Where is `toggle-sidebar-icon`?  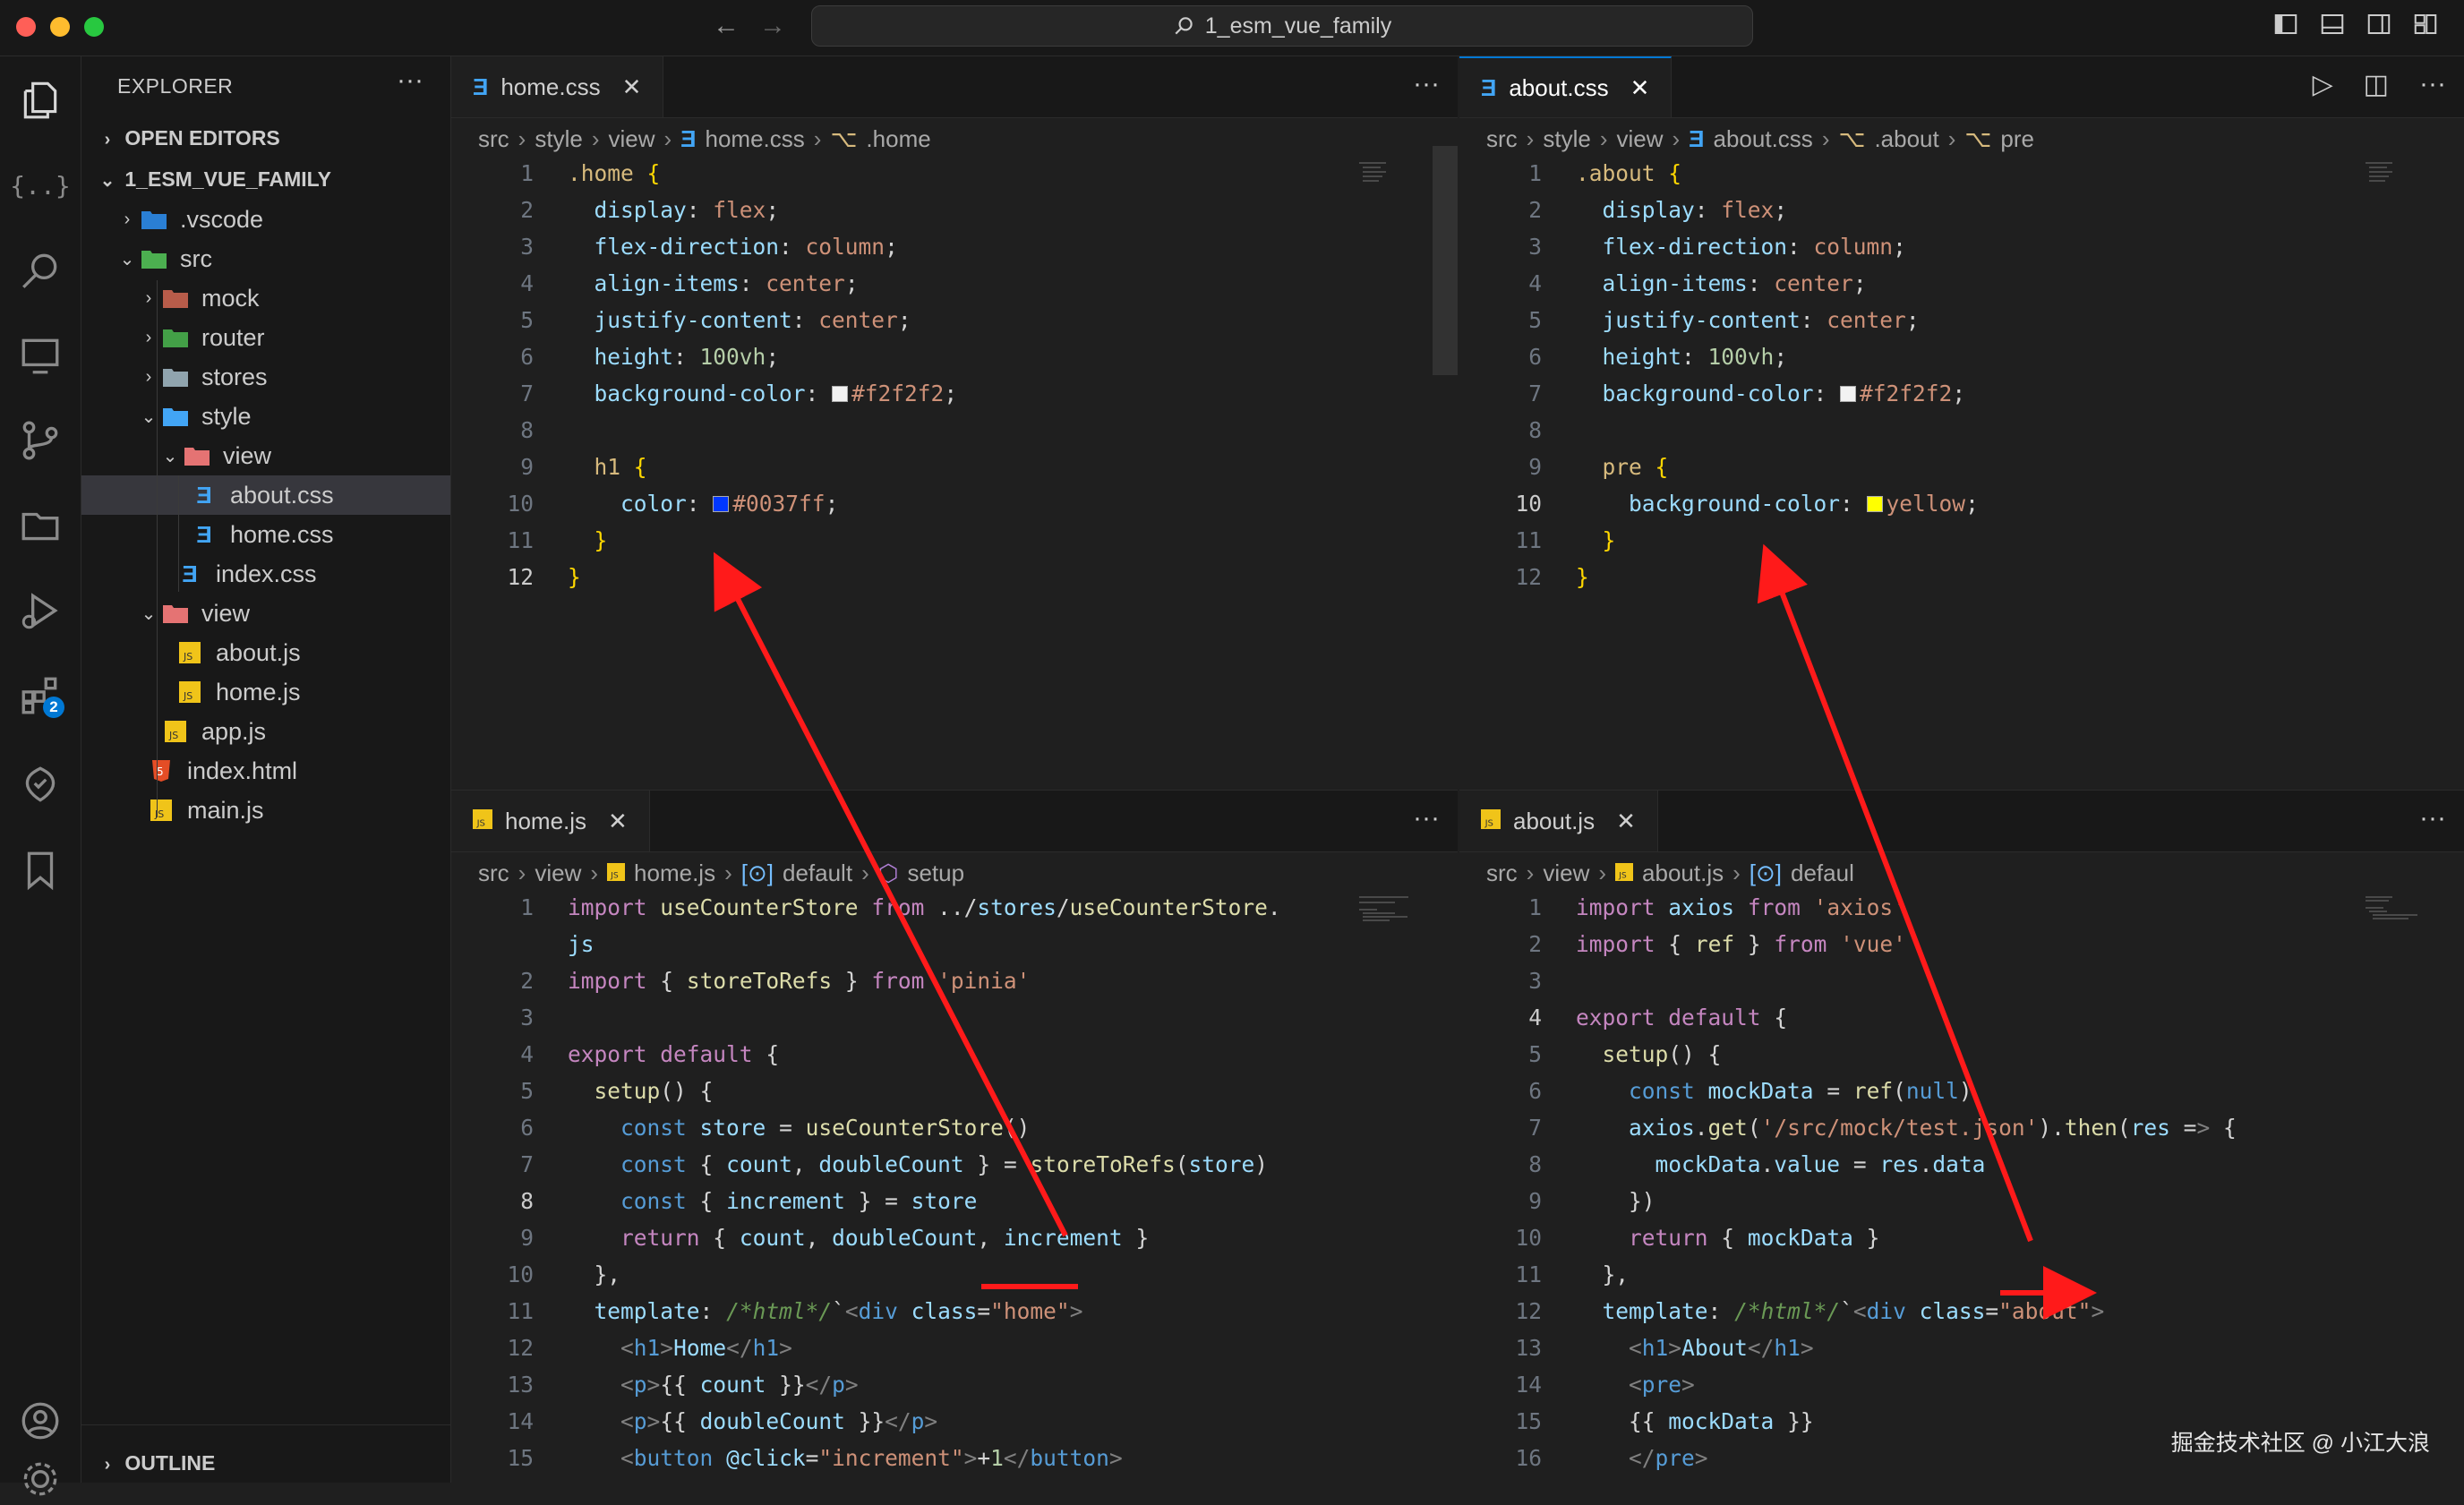 toggle-sidebar-icon is located at coordinates (2285, 28).